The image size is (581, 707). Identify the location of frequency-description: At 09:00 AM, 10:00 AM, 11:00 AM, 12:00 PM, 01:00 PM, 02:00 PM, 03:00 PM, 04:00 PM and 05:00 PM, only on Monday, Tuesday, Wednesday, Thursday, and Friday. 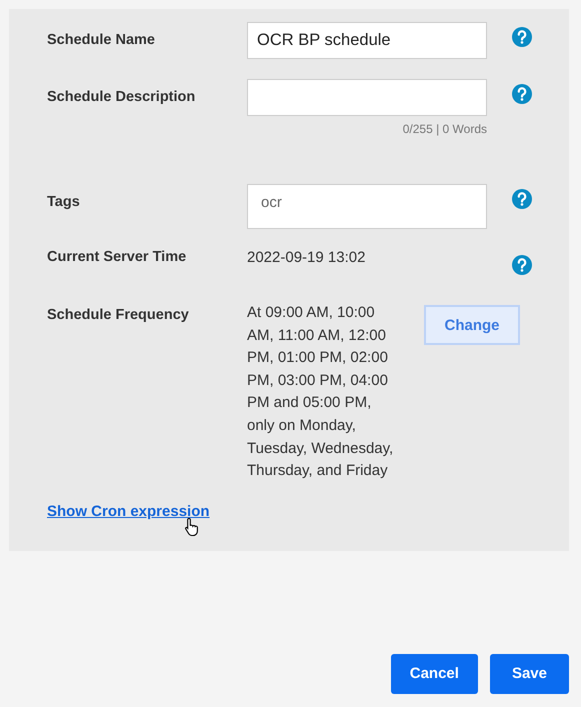
(320, 392).